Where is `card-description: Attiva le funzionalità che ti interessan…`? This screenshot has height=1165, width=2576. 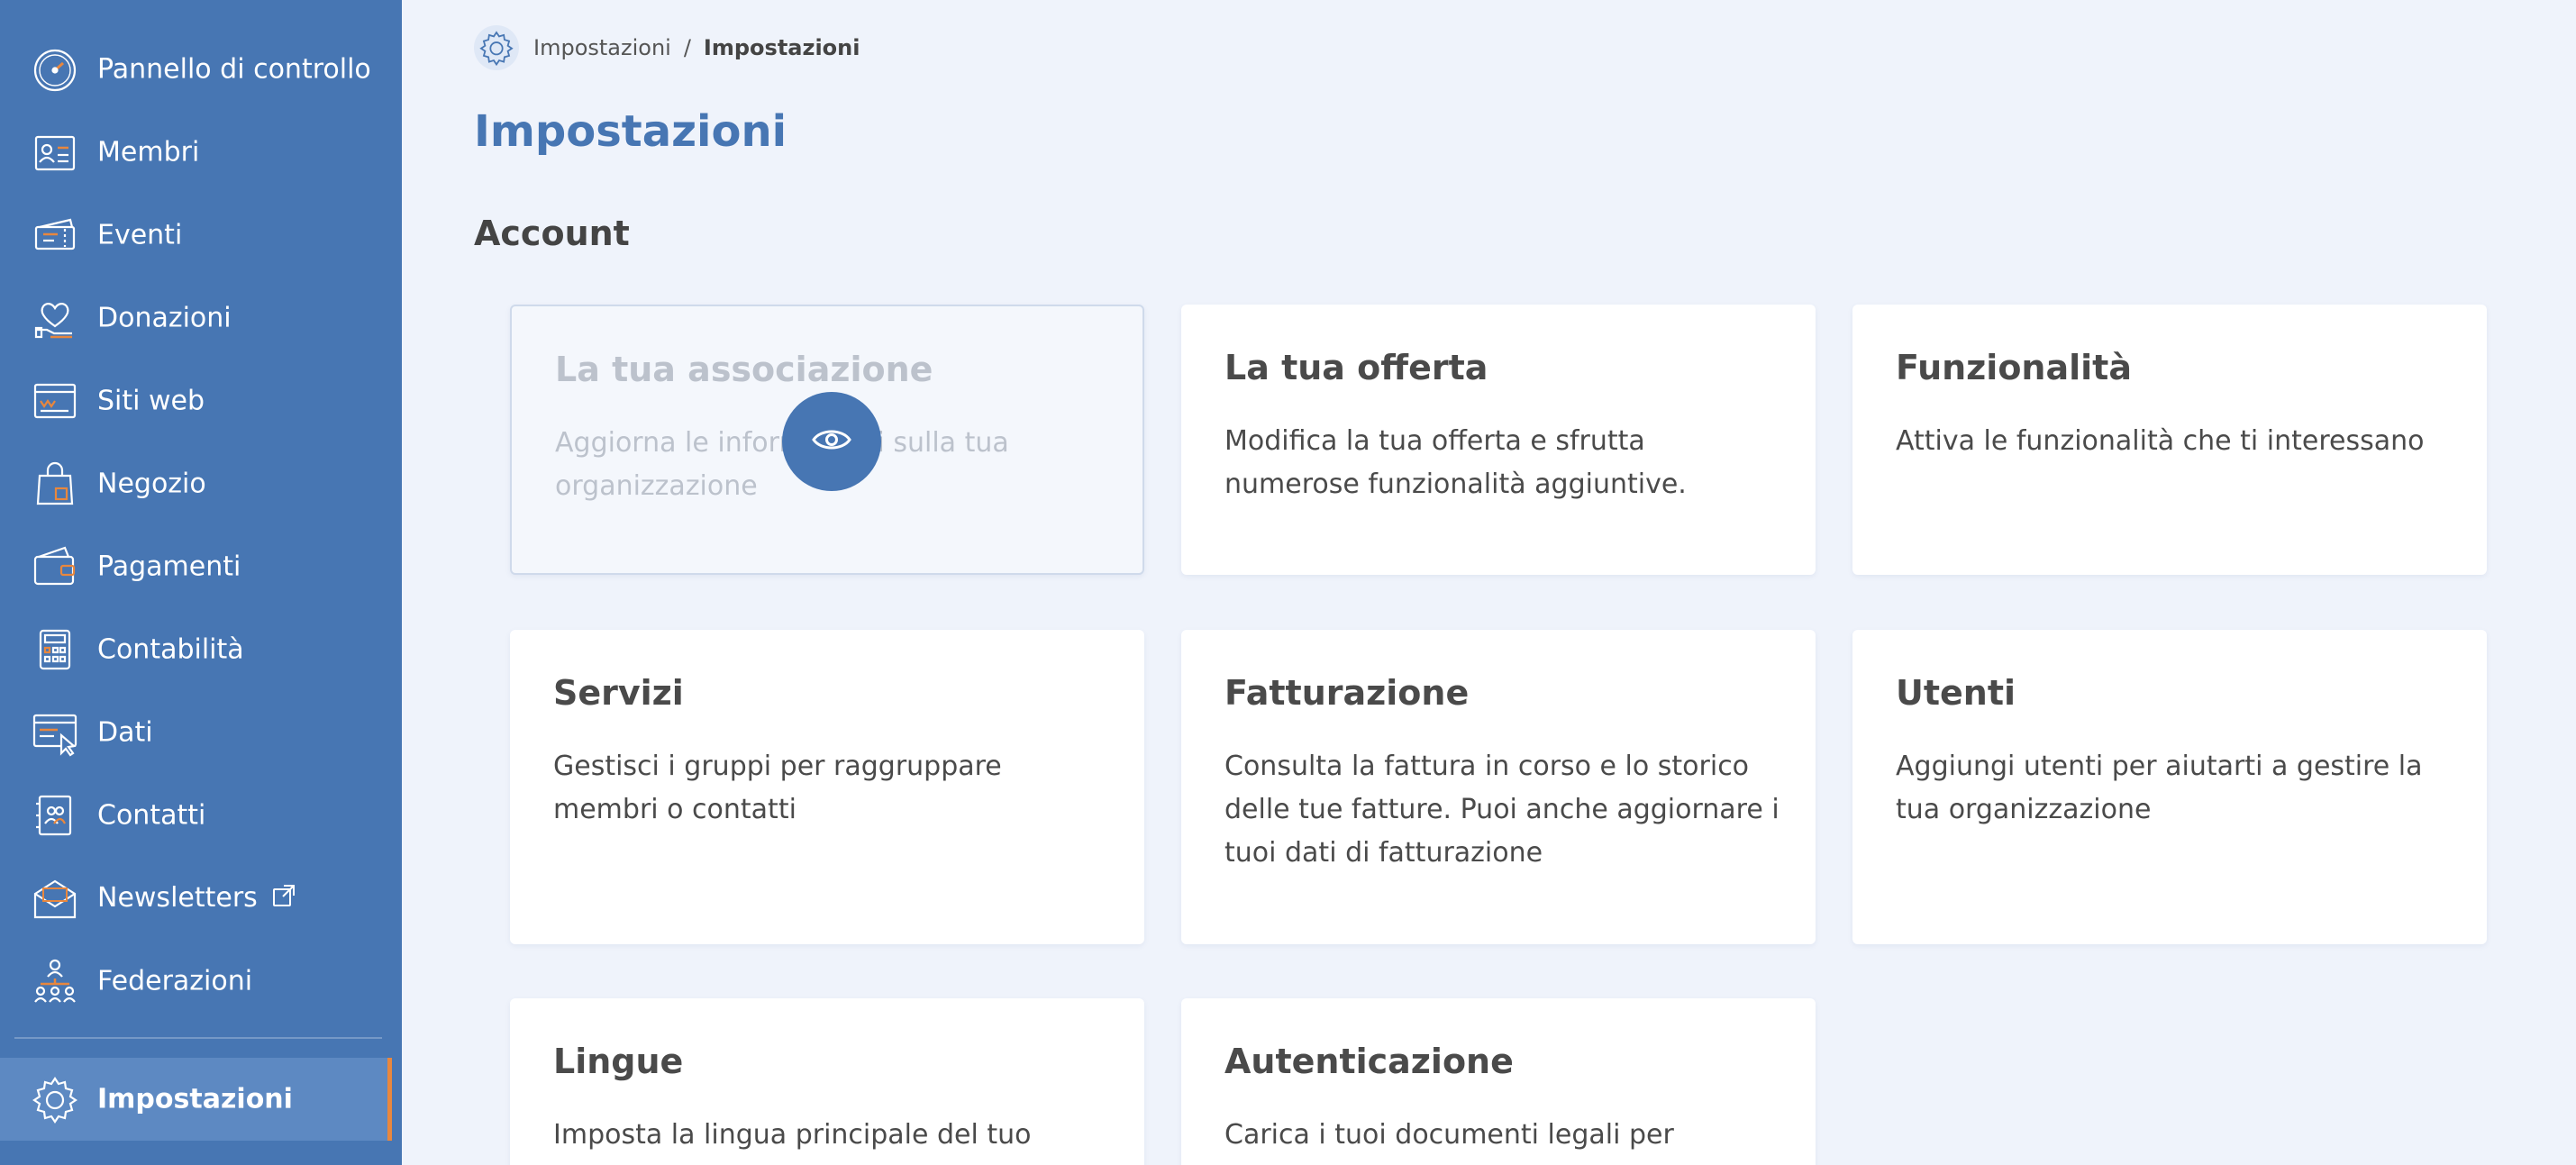
card-description: Attiva le funzionalità che ti interessan… is located at coordinates (2160, 441).